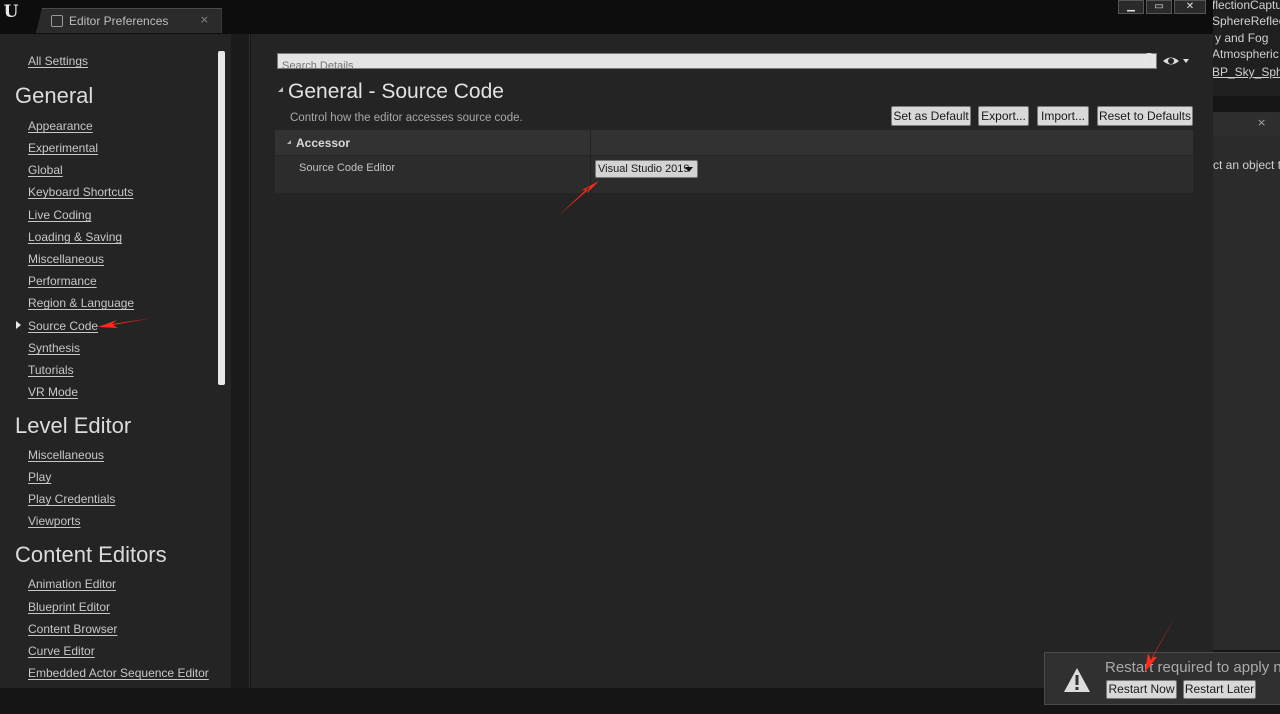 The image size is (1280, 714). I want to click on dropdown-value: Visual Studio 2019, so click(644, 169).